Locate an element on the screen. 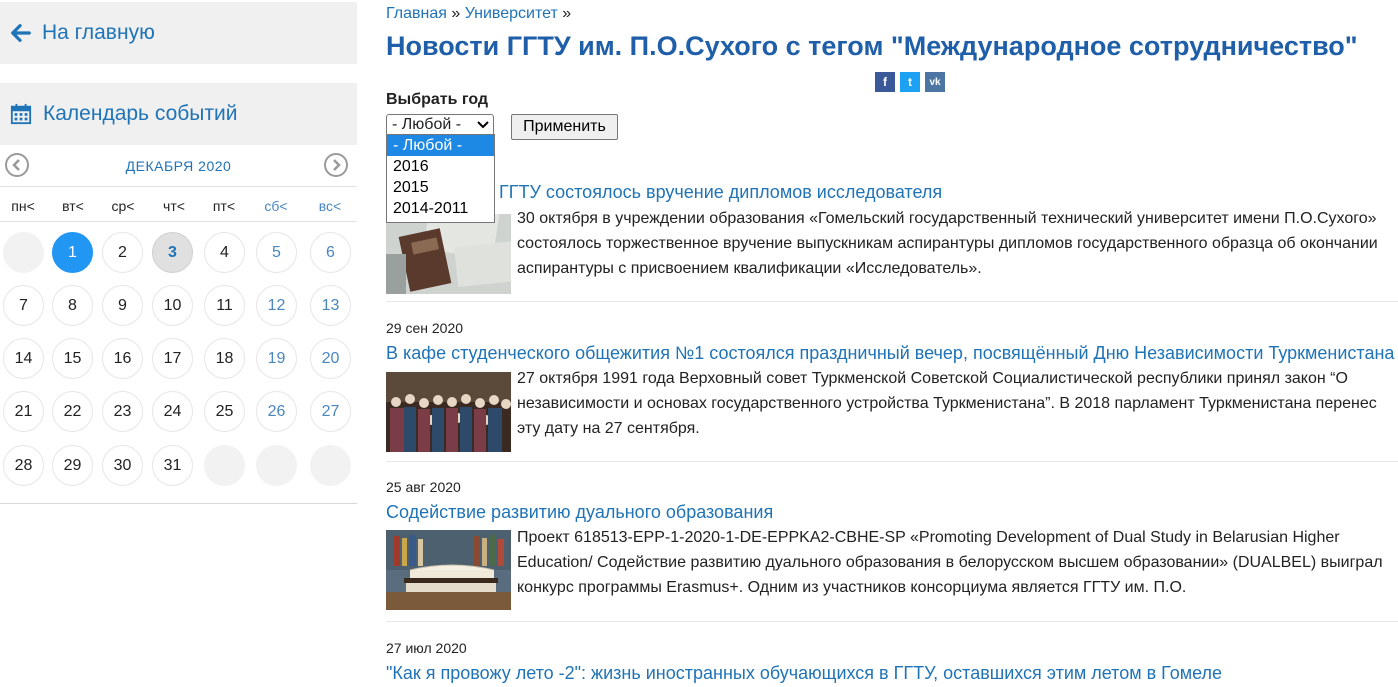 This screenshot has width=1398, height=687. books-photo-image is located at coordinates (448, 570).